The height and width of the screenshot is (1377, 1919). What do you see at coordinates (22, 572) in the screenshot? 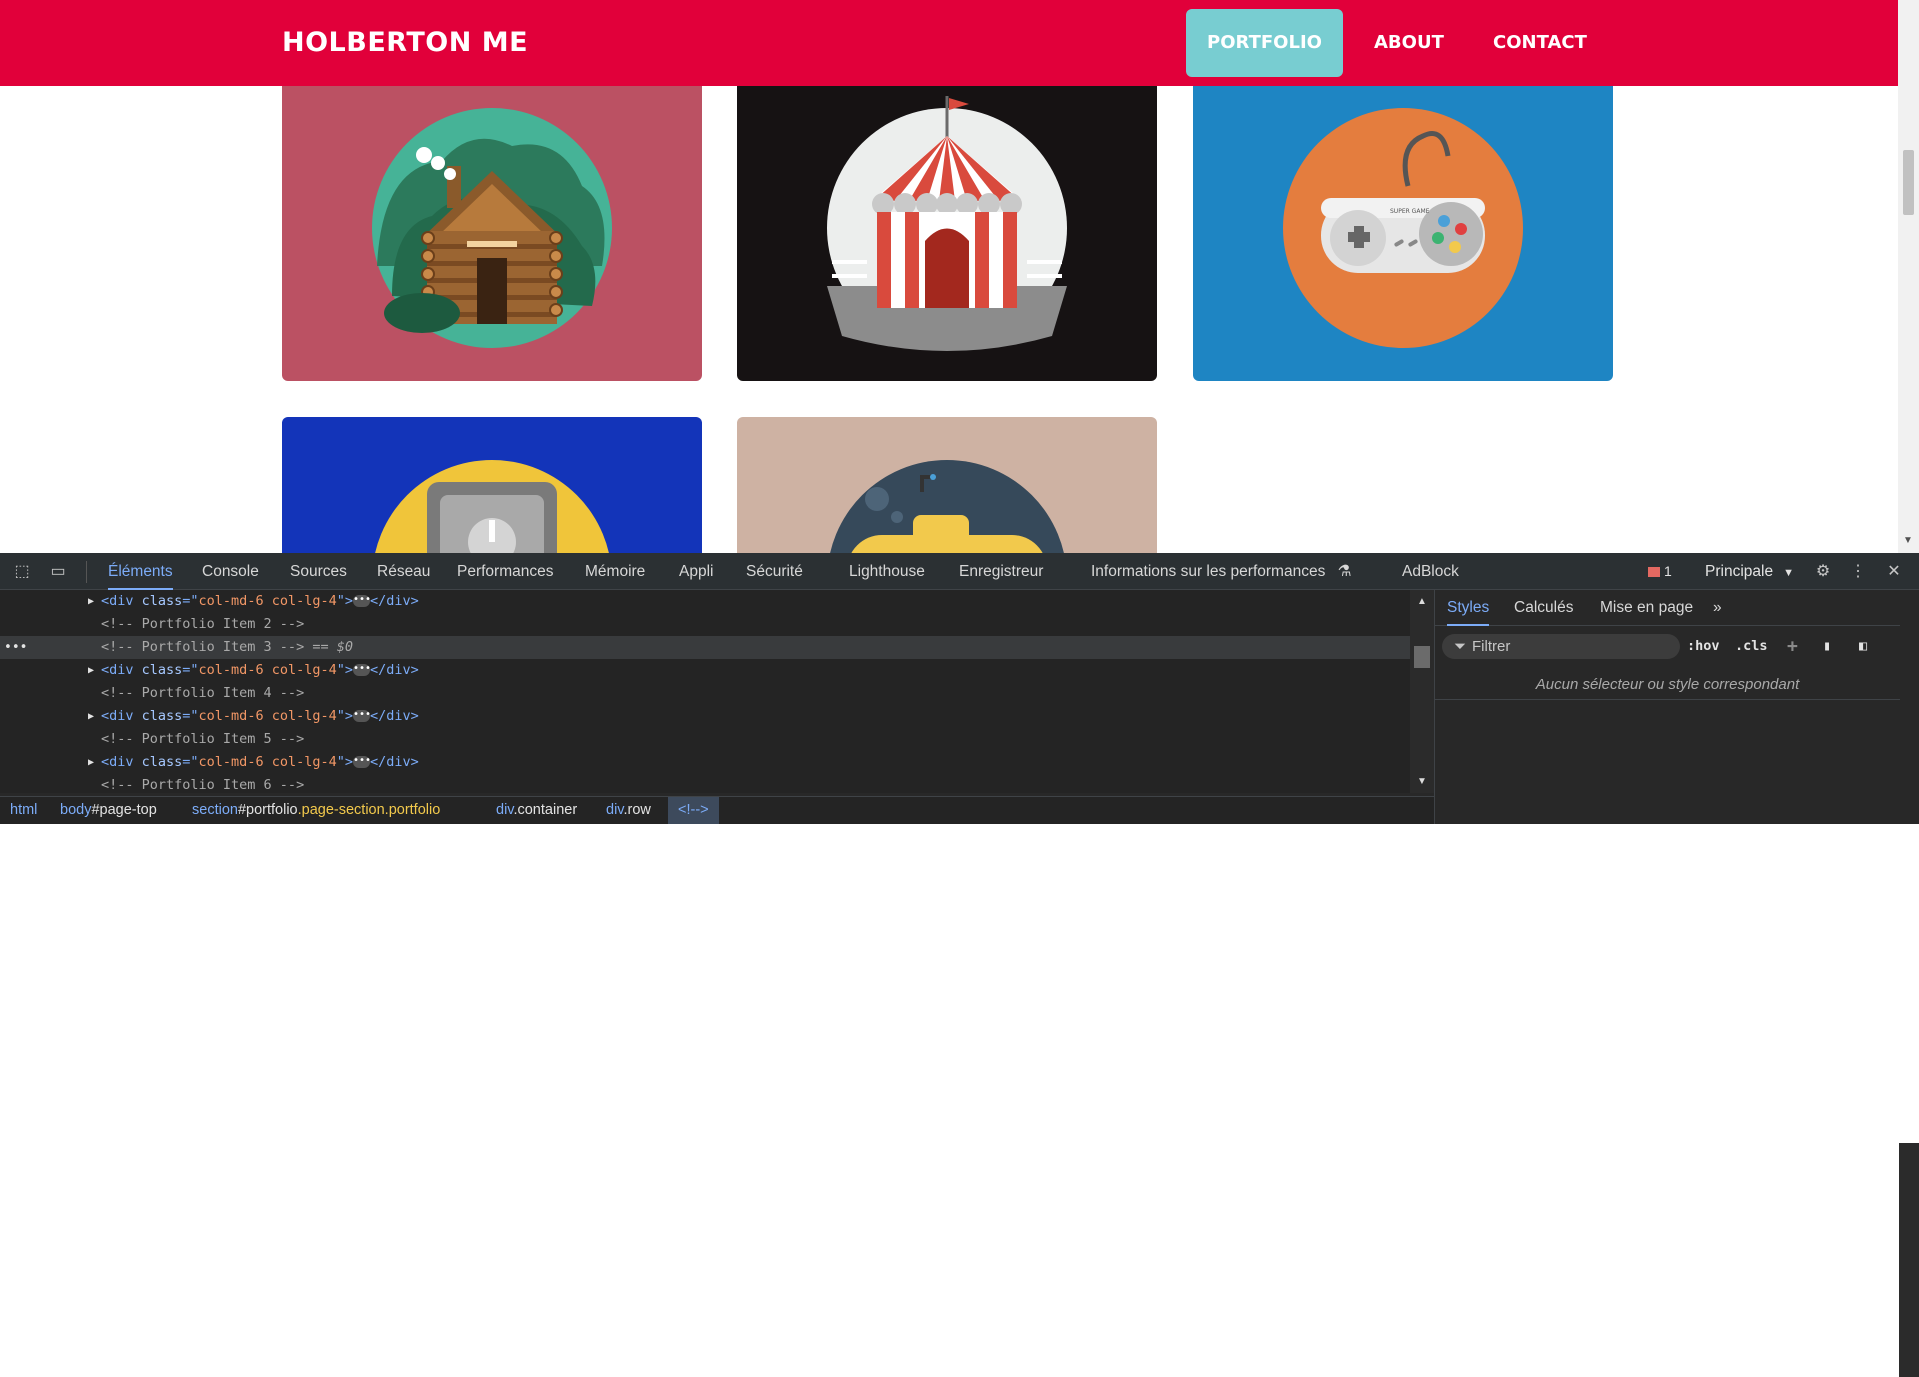
I see `inspect-element-icon: ⬚` at bounding box center [22, 572].